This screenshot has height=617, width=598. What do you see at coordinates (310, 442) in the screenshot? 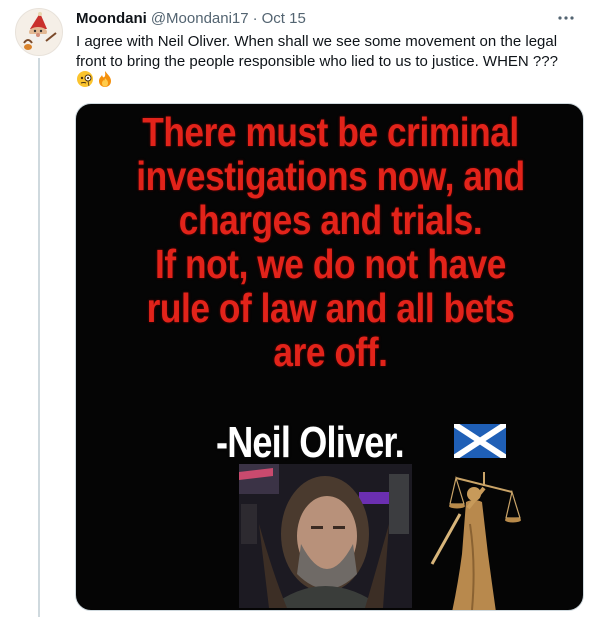
I see `attribution-text: -Neil Oliver.` at bounding box center [310, 442].